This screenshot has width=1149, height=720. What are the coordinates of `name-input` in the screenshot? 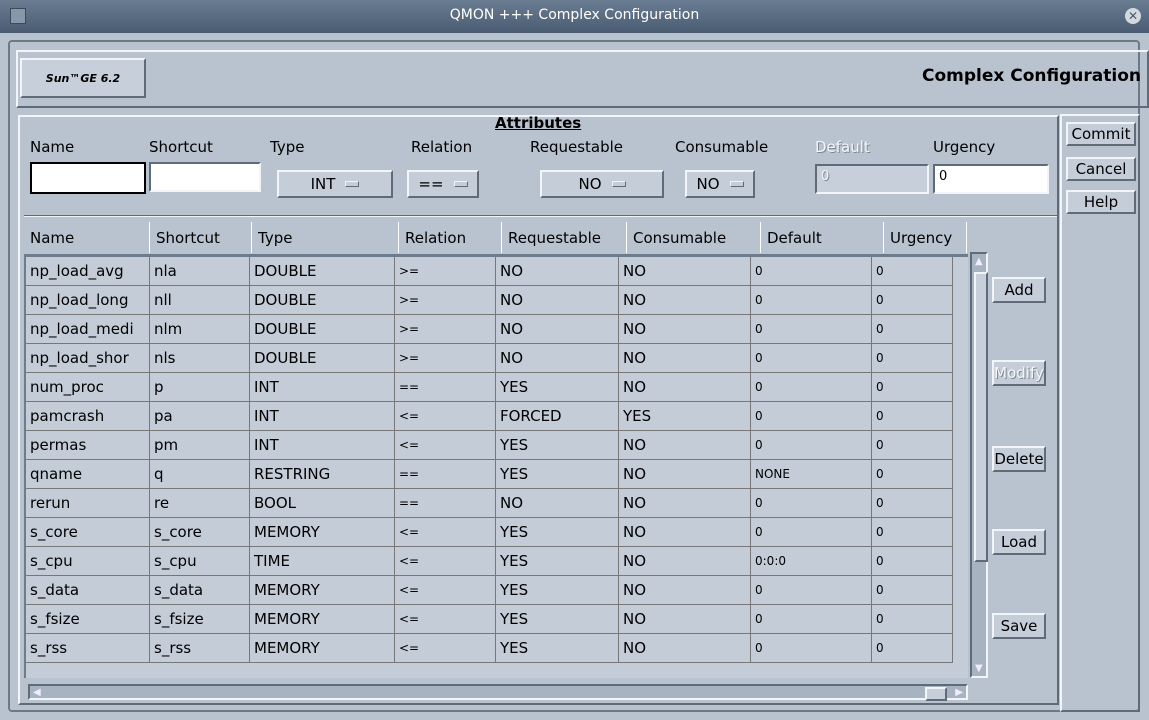 It's located at (88, 178).